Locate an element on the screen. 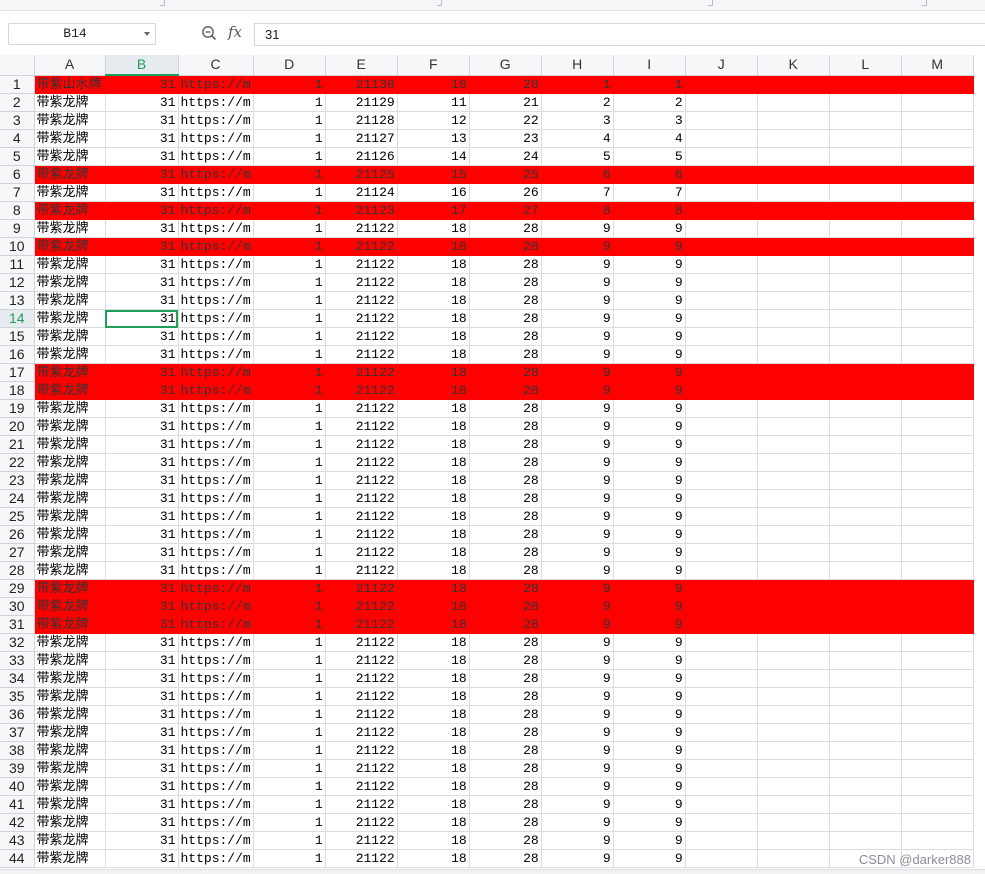 Image resolution: width=985 pixels, height=874 pixels. cell-m21 is located at coordinates (937, 444).